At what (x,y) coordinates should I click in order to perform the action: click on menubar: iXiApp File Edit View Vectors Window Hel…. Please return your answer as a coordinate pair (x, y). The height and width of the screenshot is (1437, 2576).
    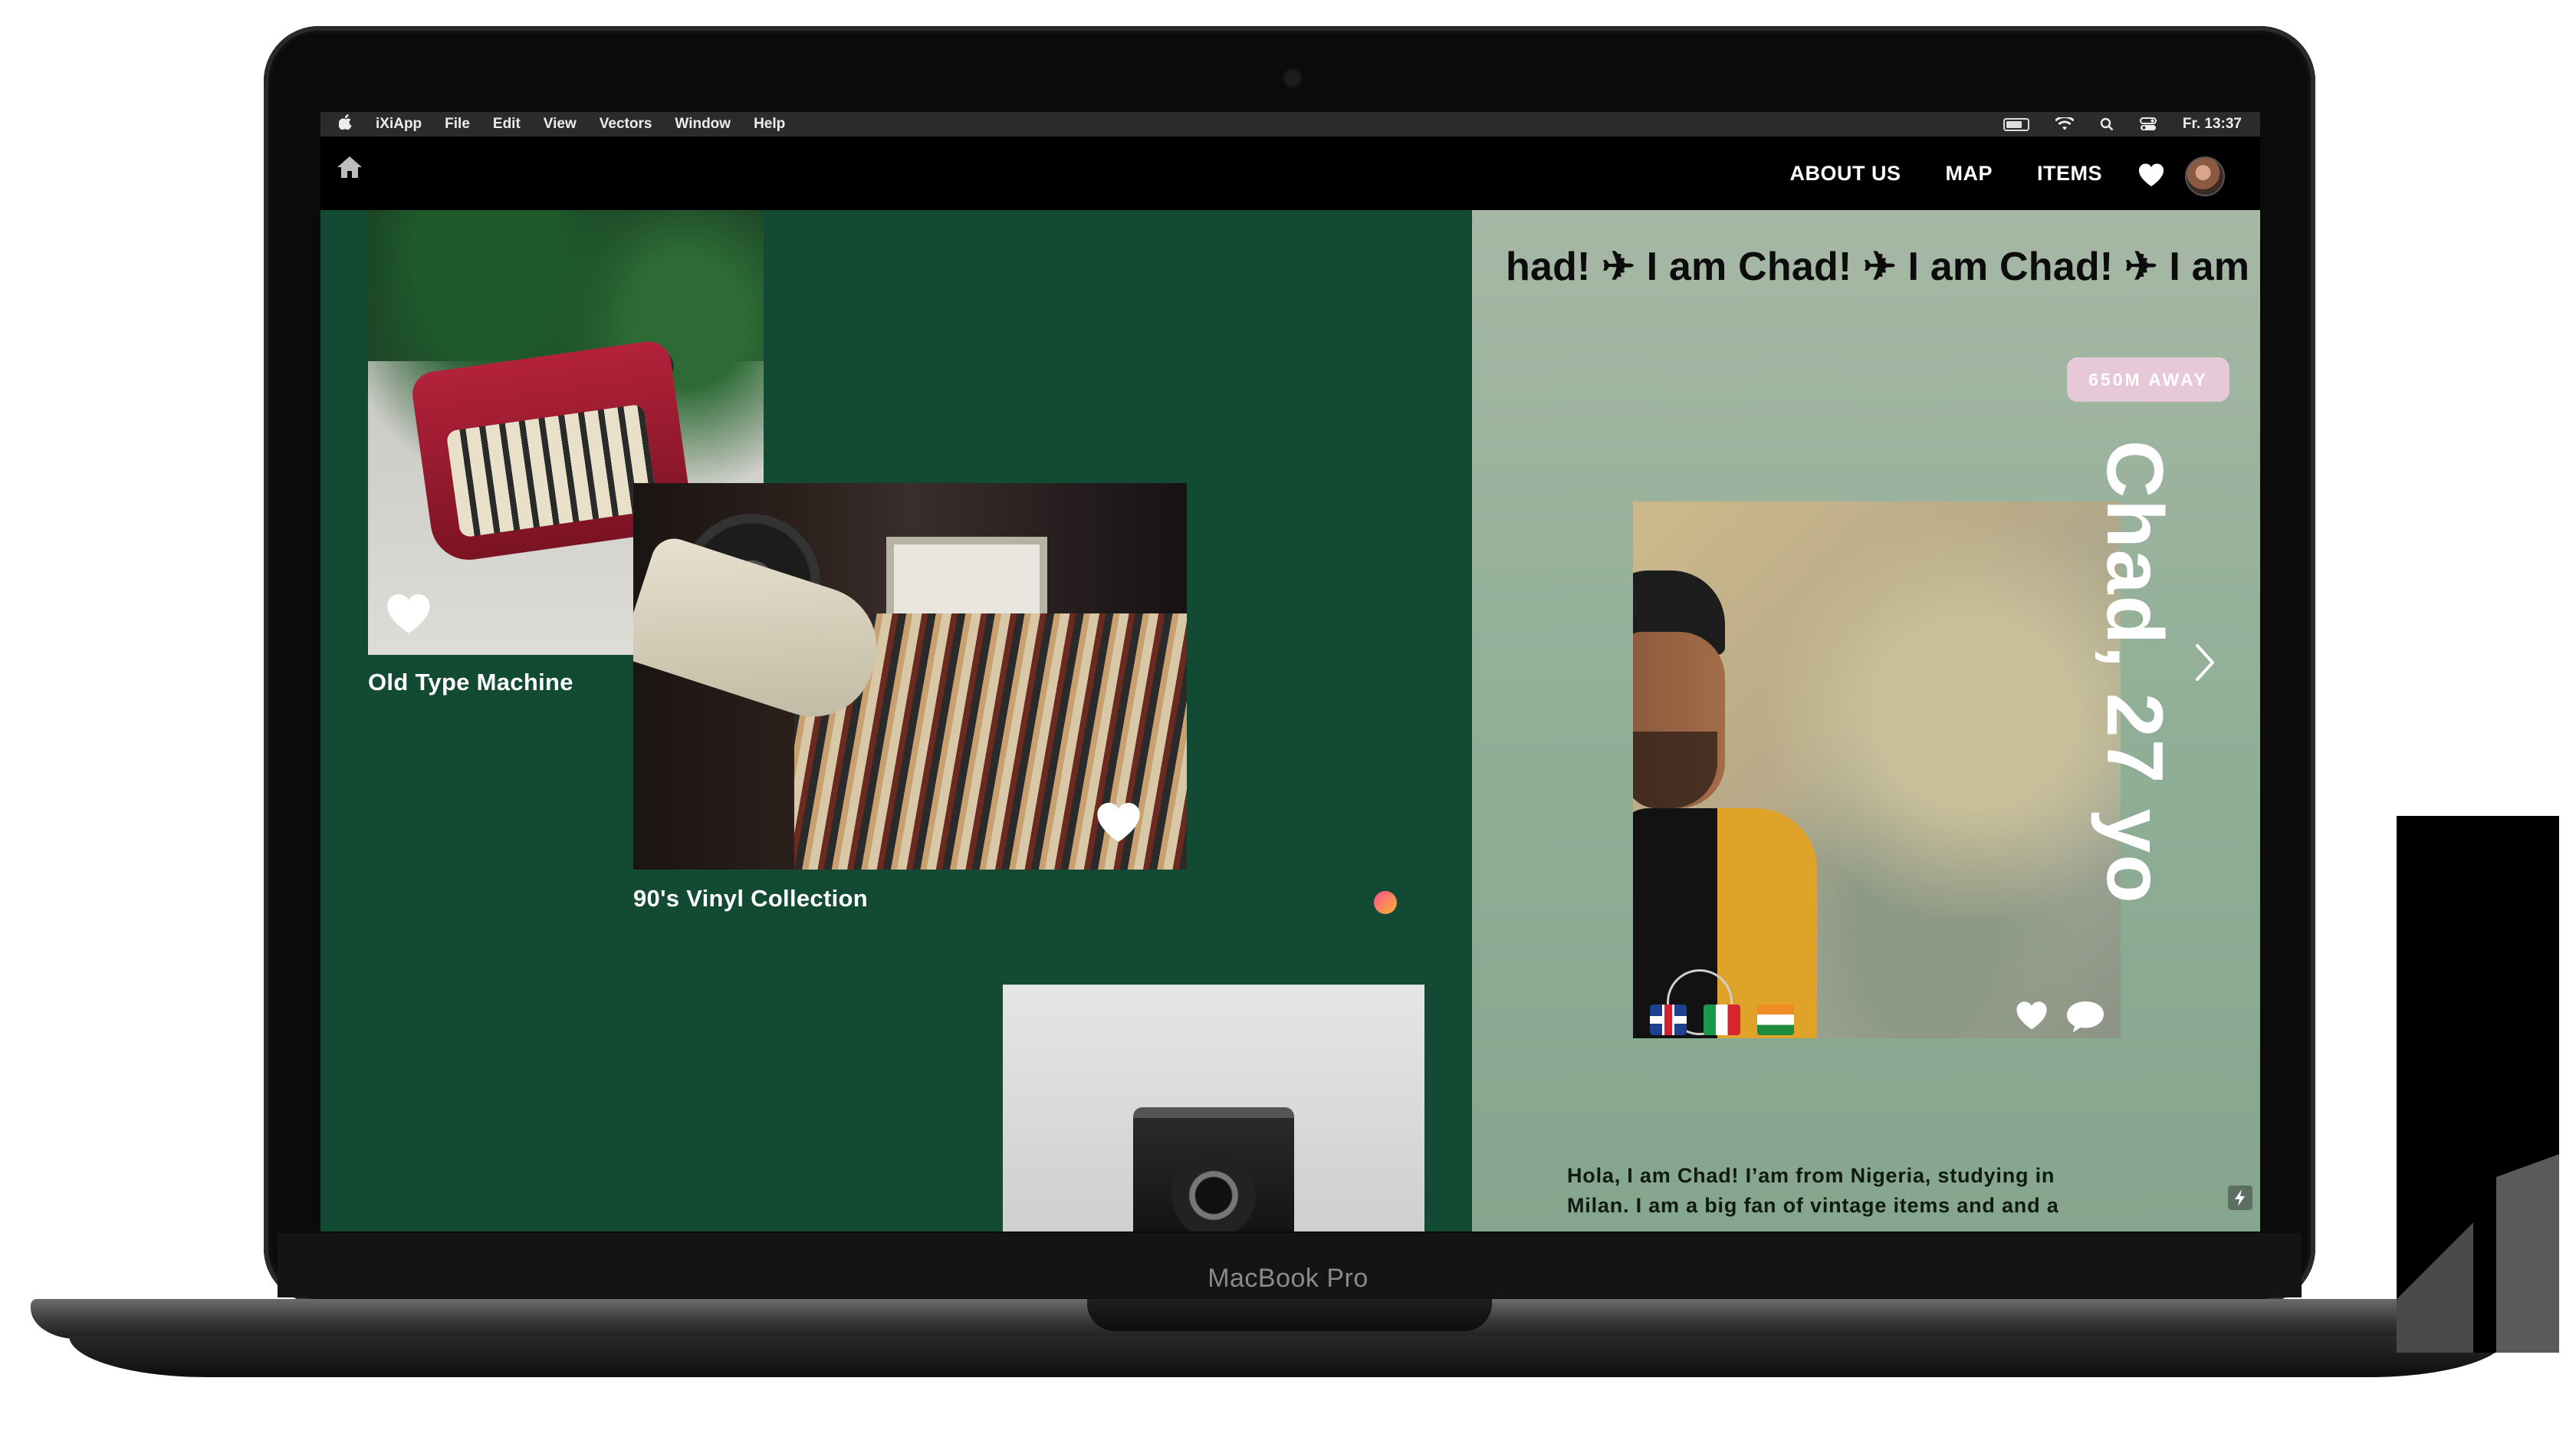
    Looking at the image, I should click on (1290, 124).